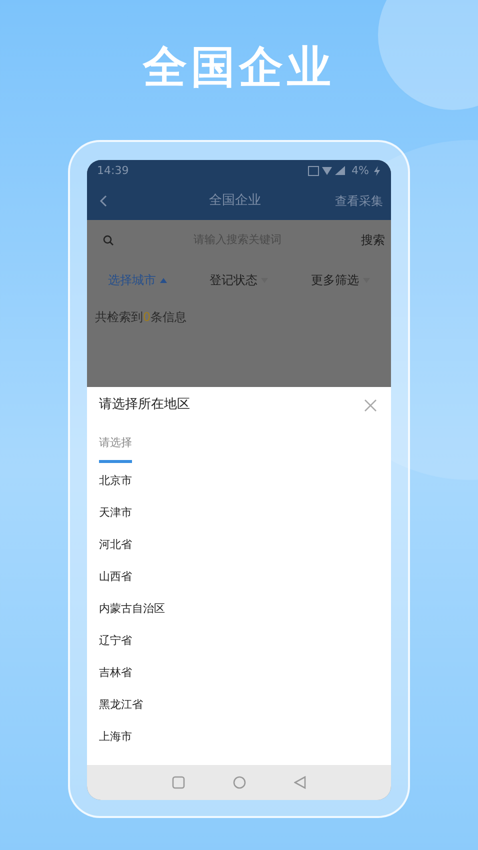  Describe the element at coordinates (115, 513) in the screenshot. I see `region-option: 天津市` at that location.